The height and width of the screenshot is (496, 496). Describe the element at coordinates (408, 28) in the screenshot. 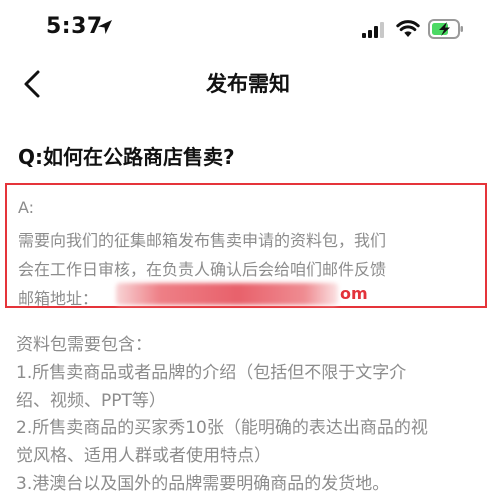

I see `wifi-icon` at that location.